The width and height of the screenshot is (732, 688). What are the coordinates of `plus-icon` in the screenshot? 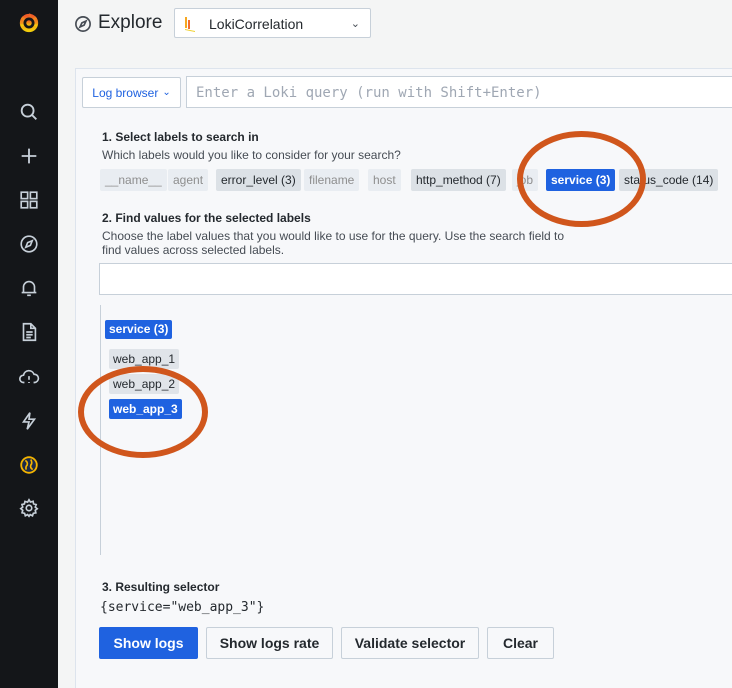 It's located at (29, 156).